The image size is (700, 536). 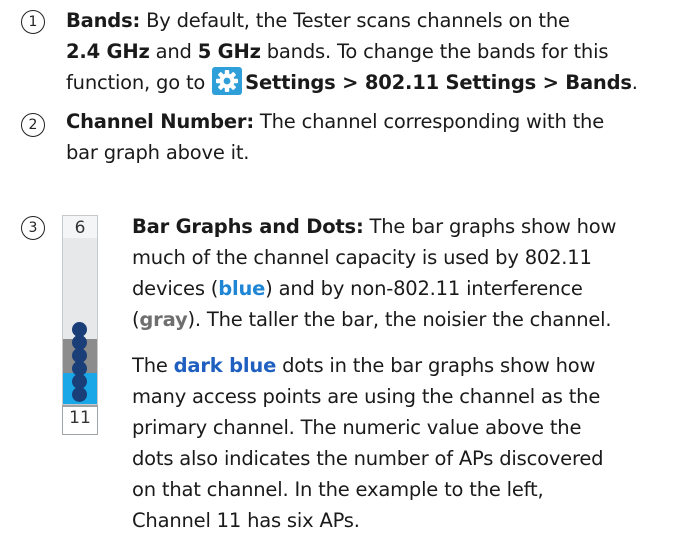 What do you see at coordinates (80, 228) in the screenshot?
I see `ap-count-label: 6` at bounding box center [80, 228].